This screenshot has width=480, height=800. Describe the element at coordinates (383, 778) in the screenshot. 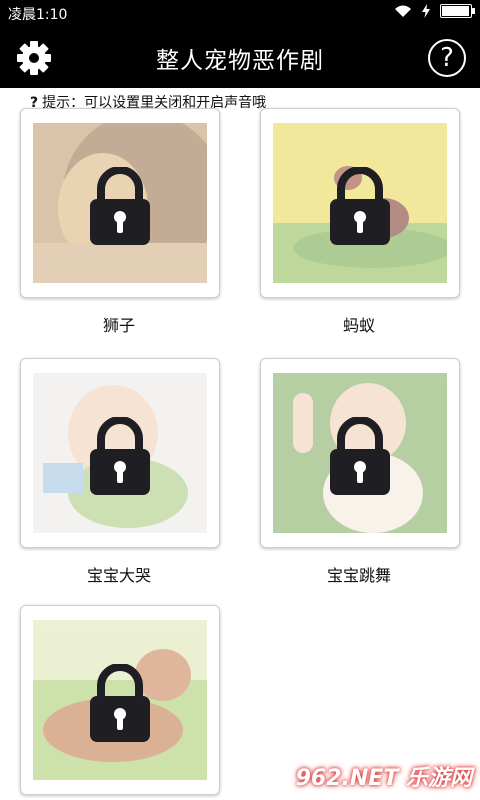

I see `watermark: 962.NET 乐游网` at that location.